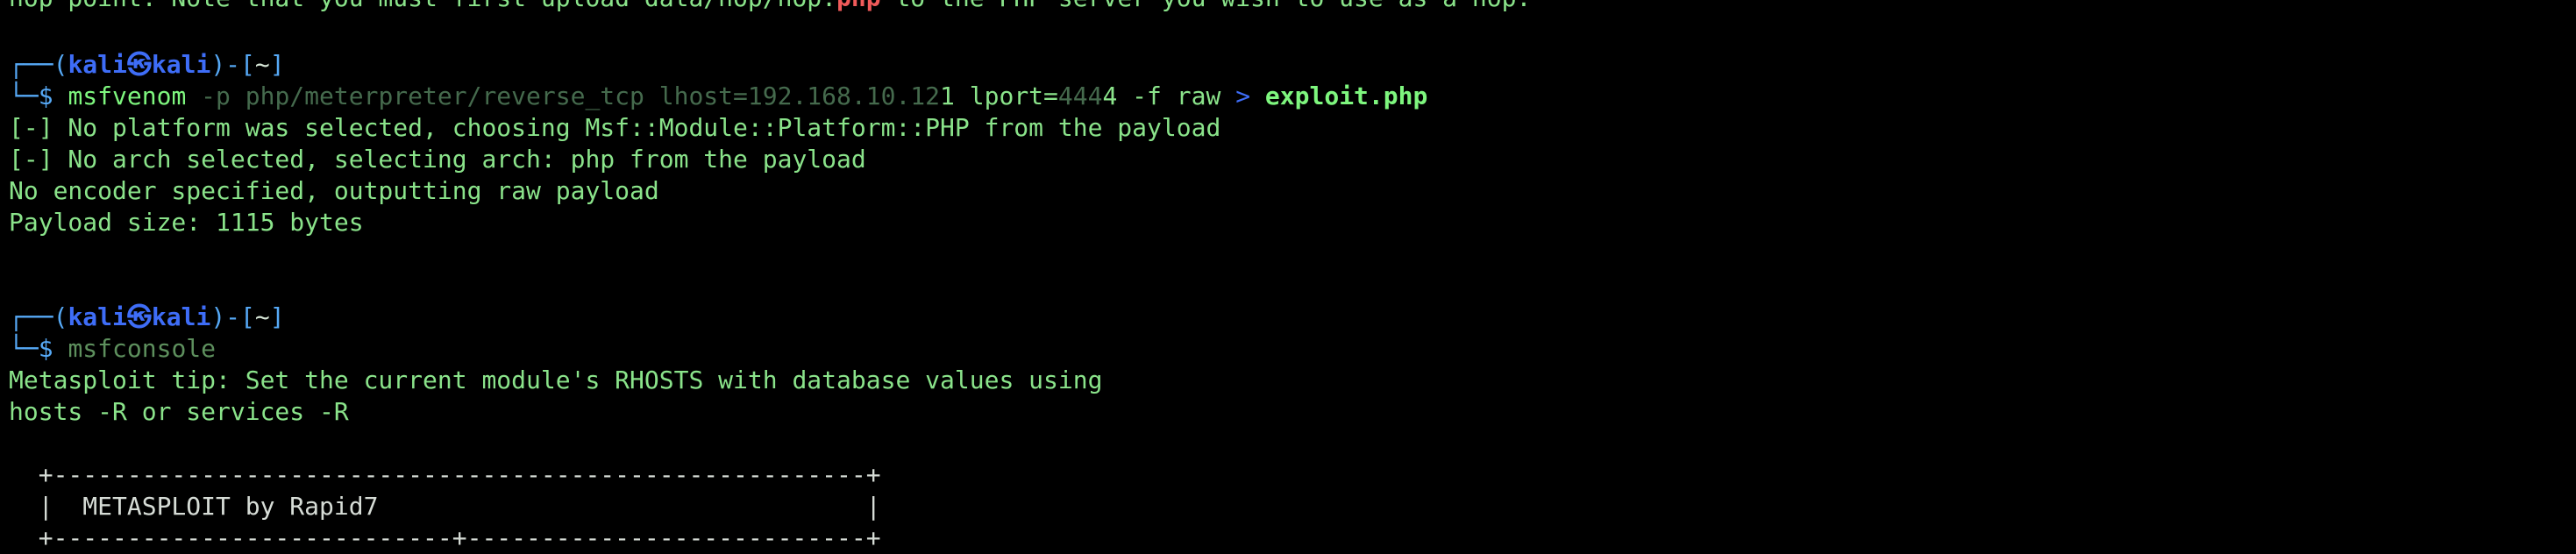 The image size is (2576, 554). Describe the element at coordinates (1080, 96) in the screenshot. I see `command-port-part1: 444` at that location.